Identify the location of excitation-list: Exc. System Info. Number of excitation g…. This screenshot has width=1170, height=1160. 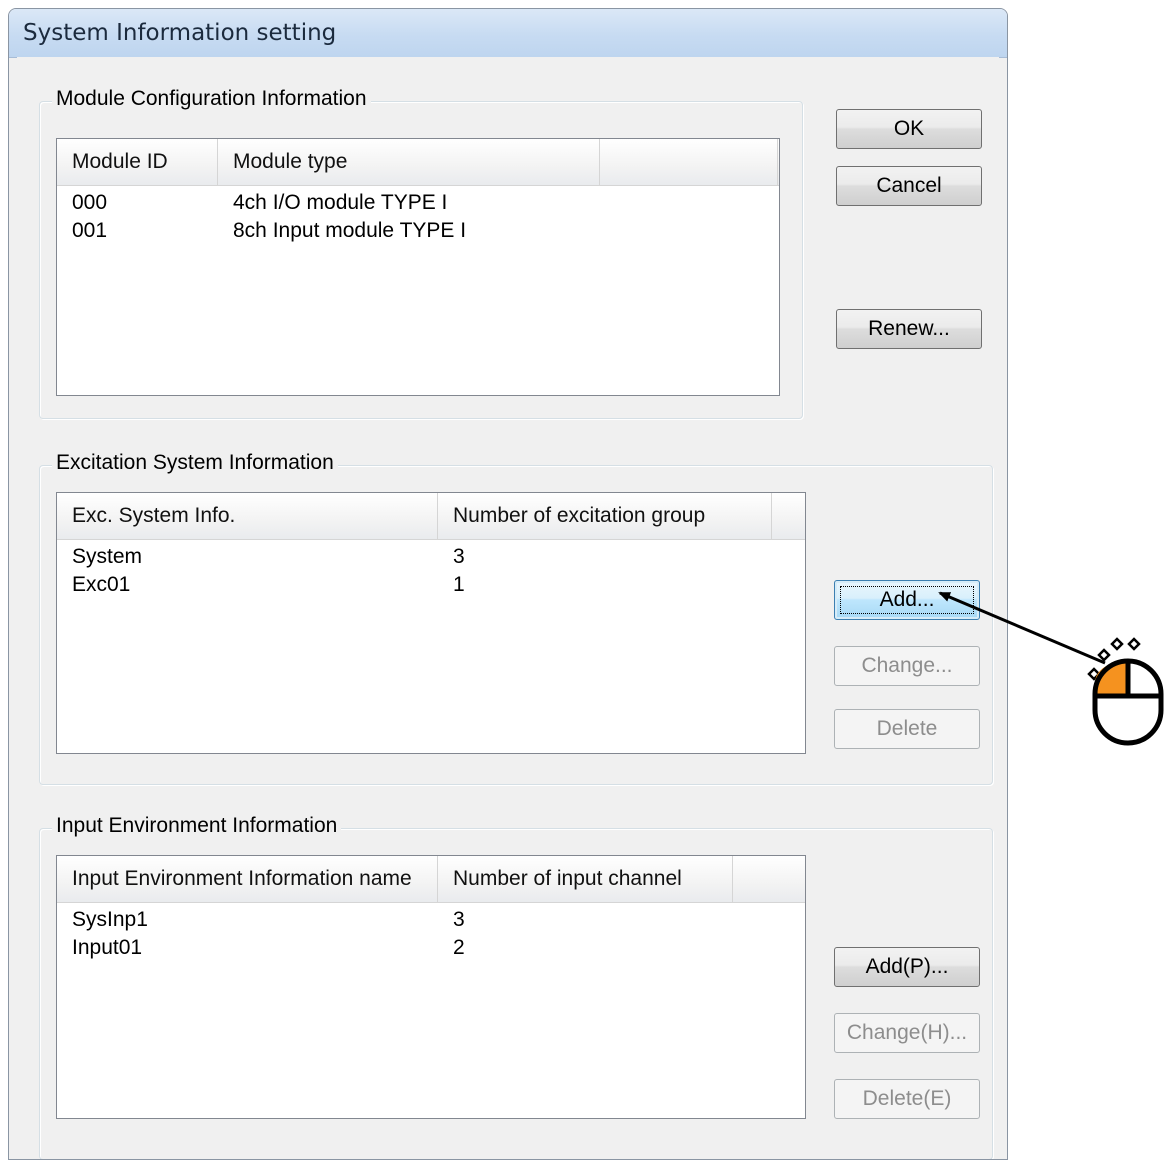
(431, 623).